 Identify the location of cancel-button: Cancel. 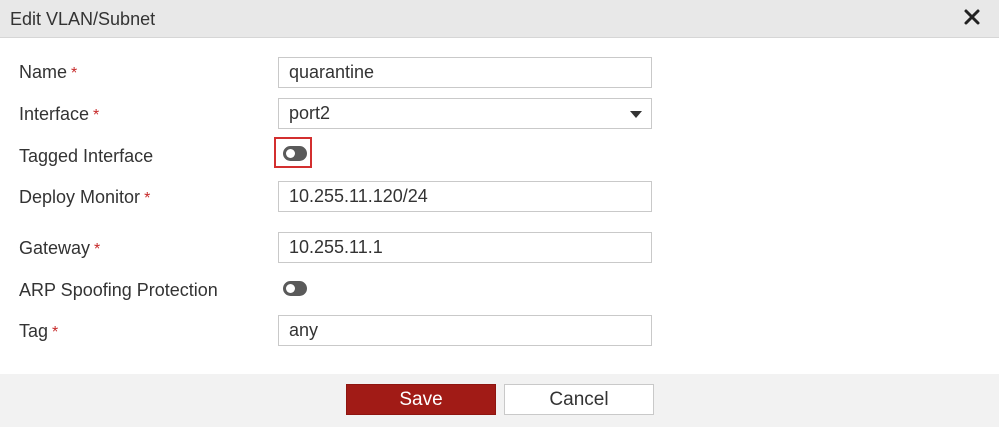
(579, 399).